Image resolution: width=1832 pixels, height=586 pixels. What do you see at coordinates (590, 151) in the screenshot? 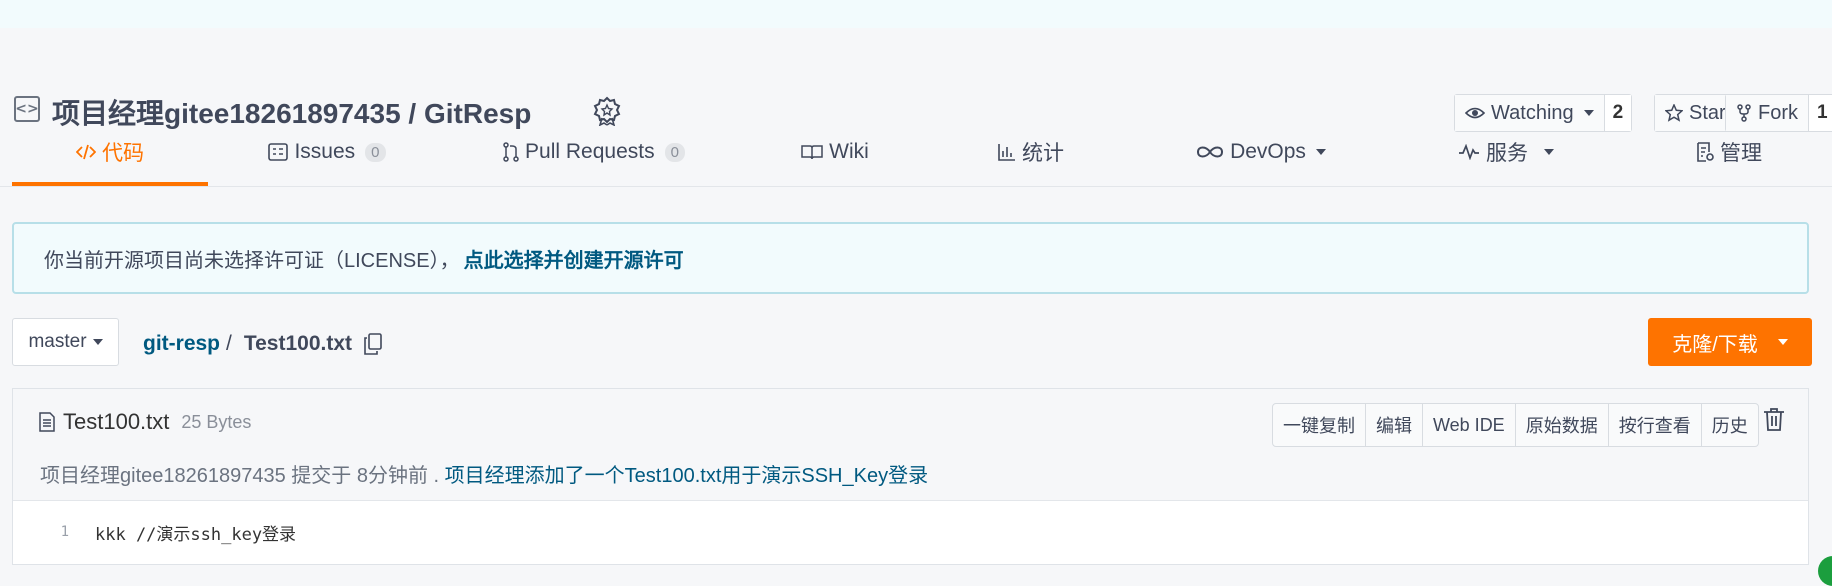
I see `tab-label: Pull Requests` at bounding box center [590, 151].